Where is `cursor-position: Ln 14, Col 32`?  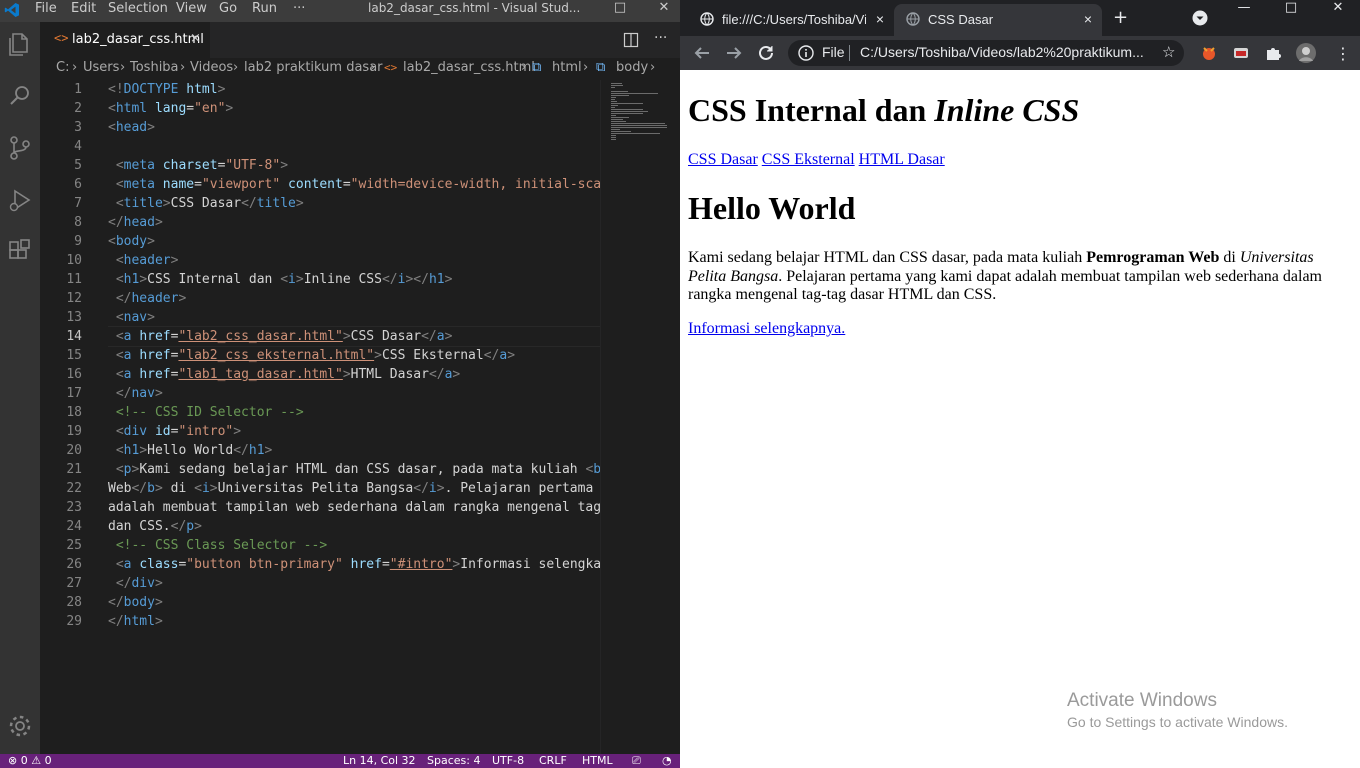
cursor-position: Ln 14, Col 32 is located at coordinates (379, 760).